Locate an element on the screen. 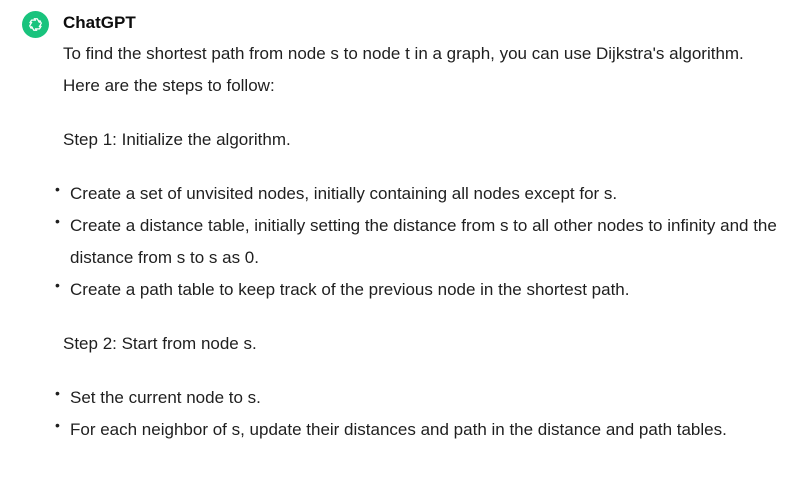 The width and height of the screenshot is (795, 495). openai-logo-icon is located at coordinates (35, 24).